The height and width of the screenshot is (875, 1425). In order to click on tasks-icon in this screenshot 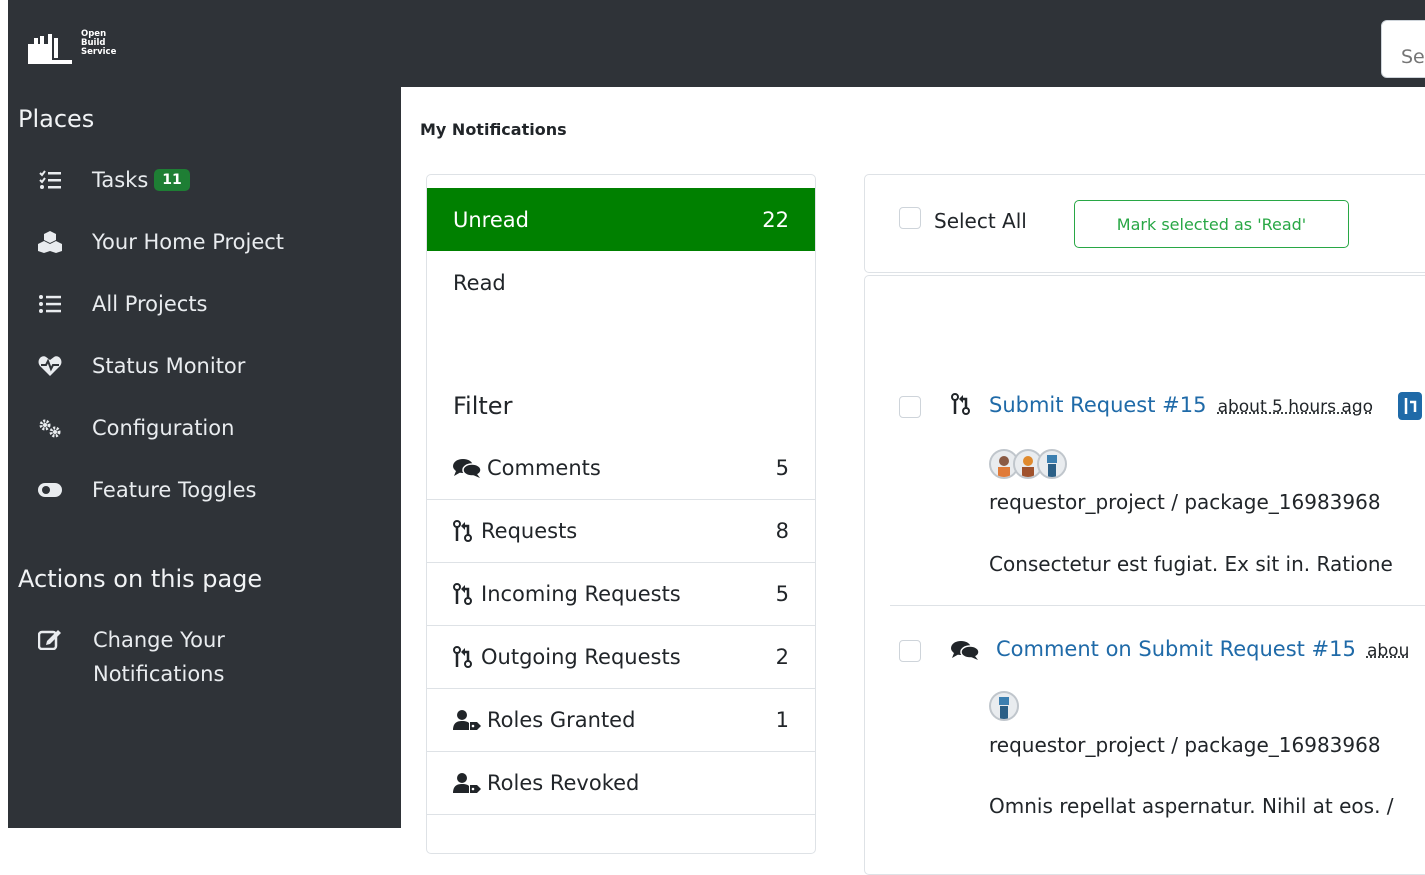, I will do `click(50, 180)`.